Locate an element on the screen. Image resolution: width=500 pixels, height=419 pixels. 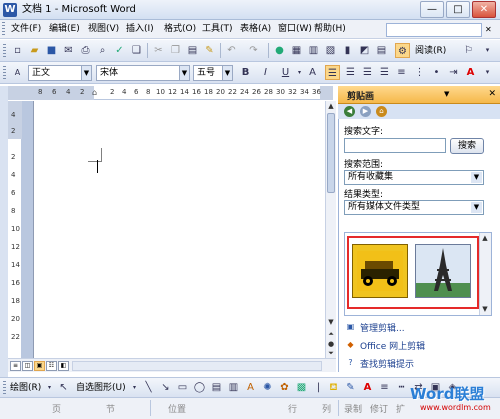
char-border-icon: A is located at coordinates (312, 72).